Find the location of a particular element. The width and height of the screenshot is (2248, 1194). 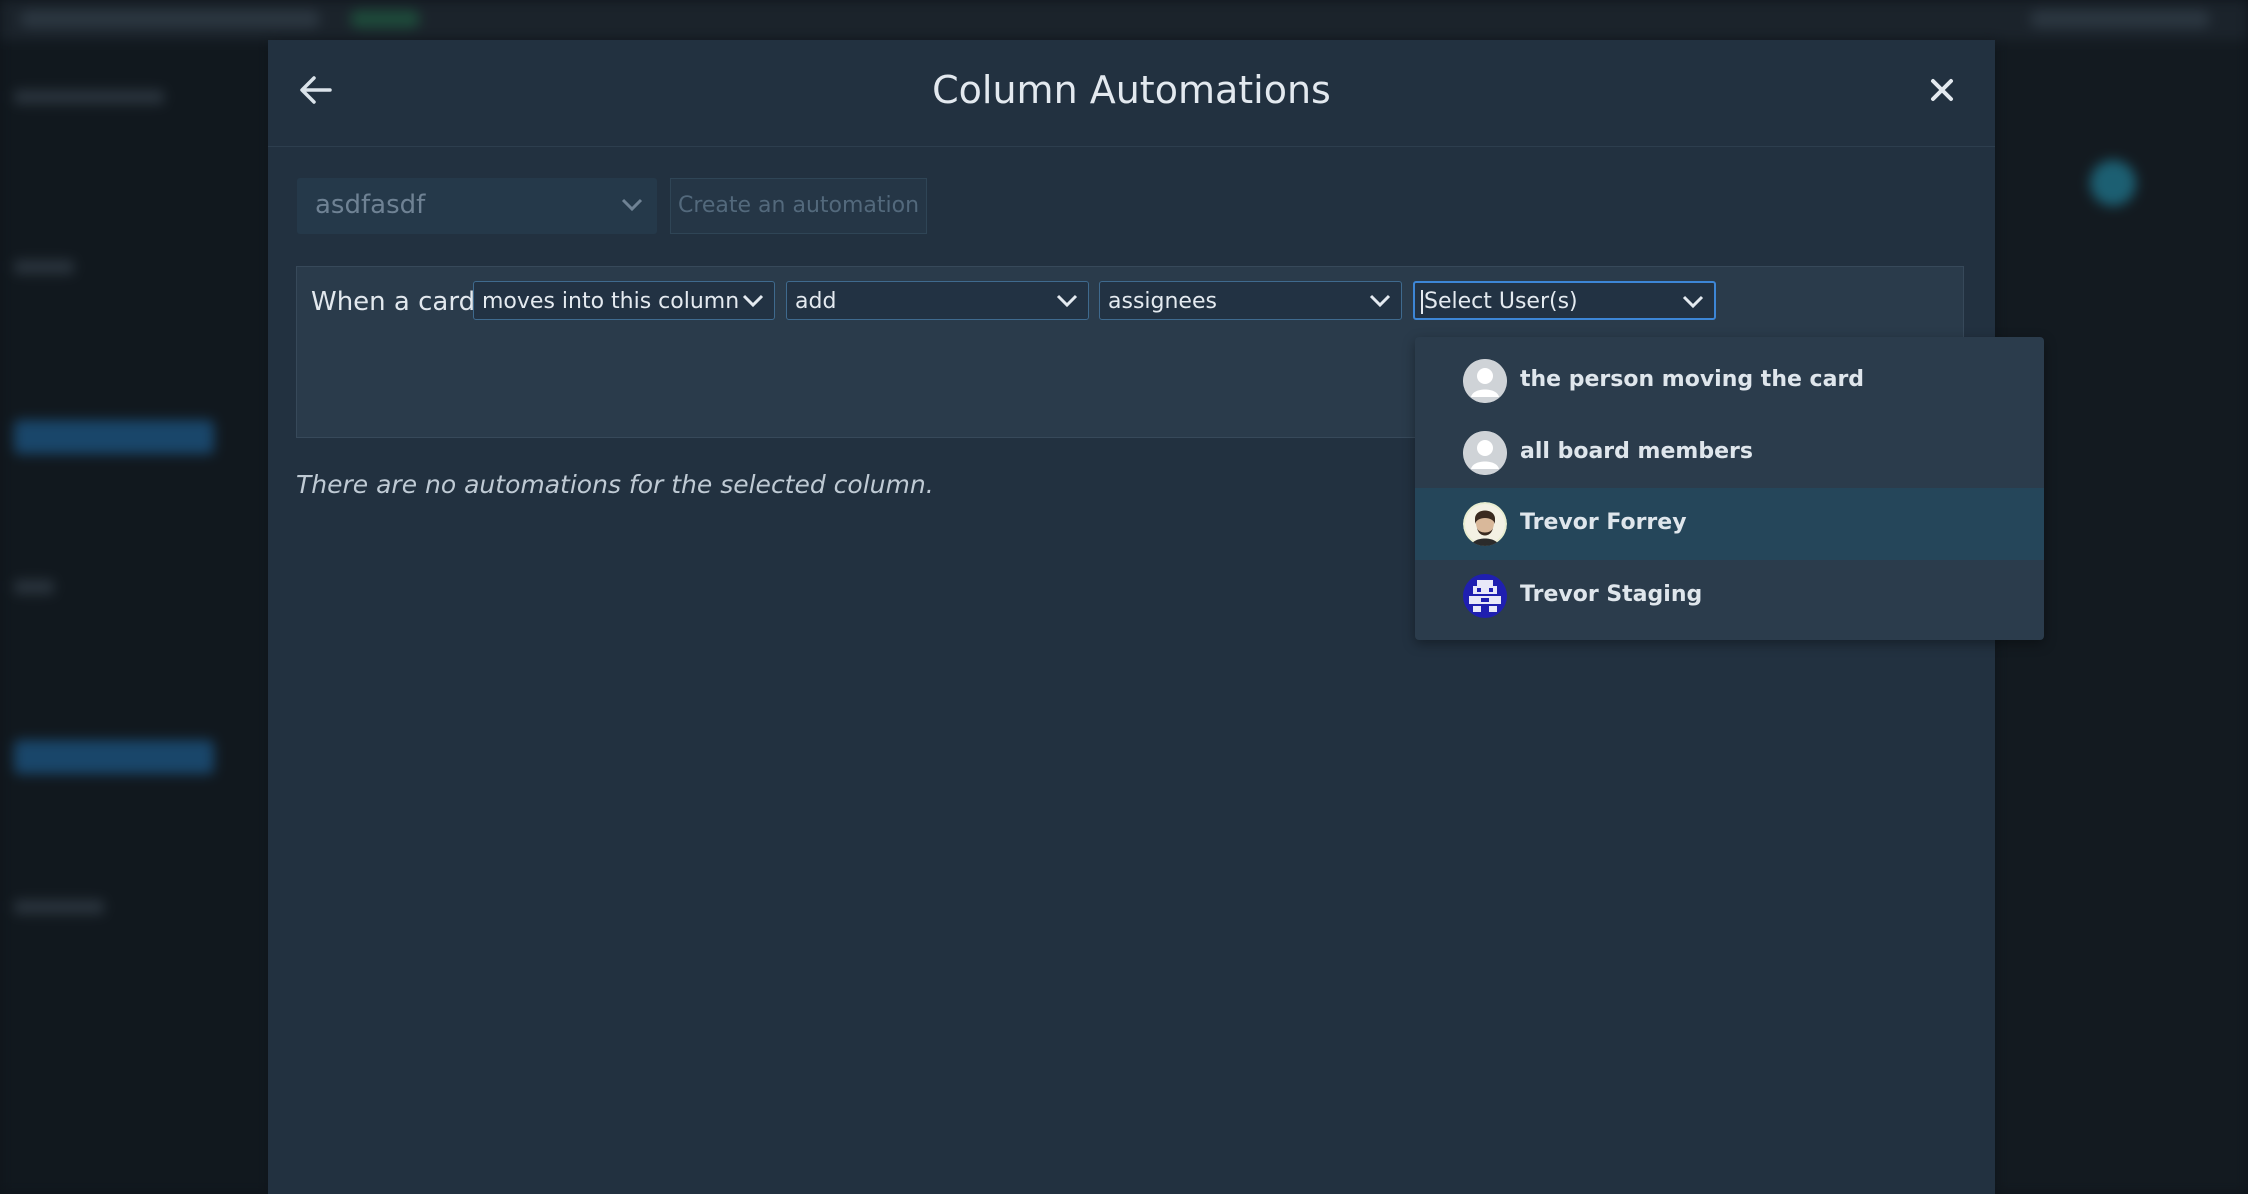

pixel-avatar is located at coordinates (1485, 596).